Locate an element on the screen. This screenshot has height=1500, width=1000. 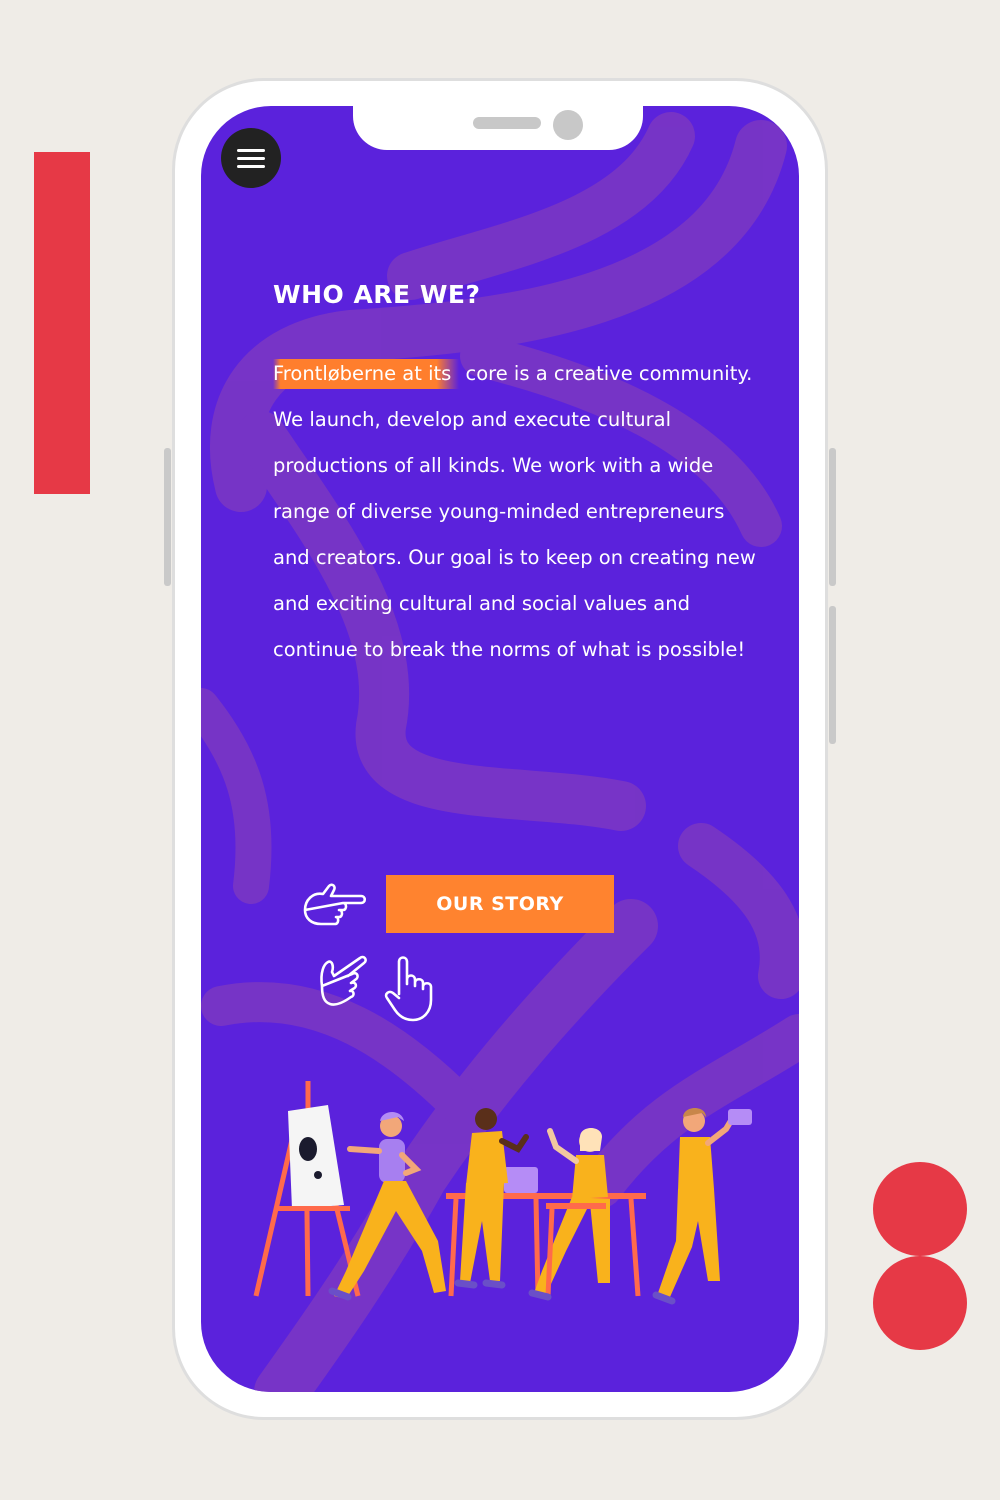
decorative-red-dot-top is located at coordinates (920, 1209).